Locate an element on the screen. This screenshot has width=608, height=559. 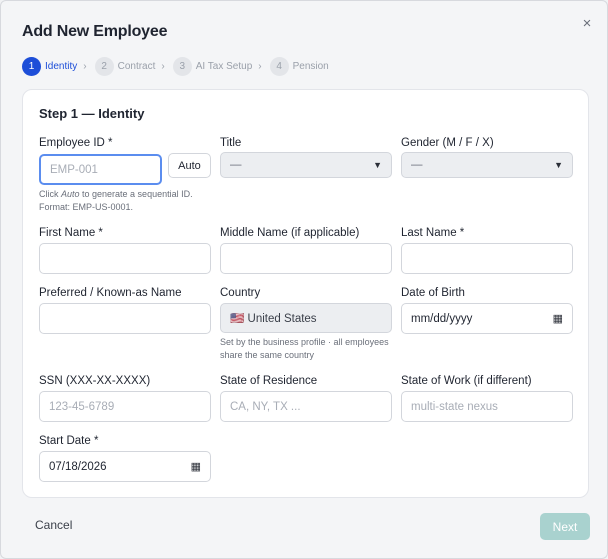
first-name-label: First Name * is located at coordinates (71, 233).